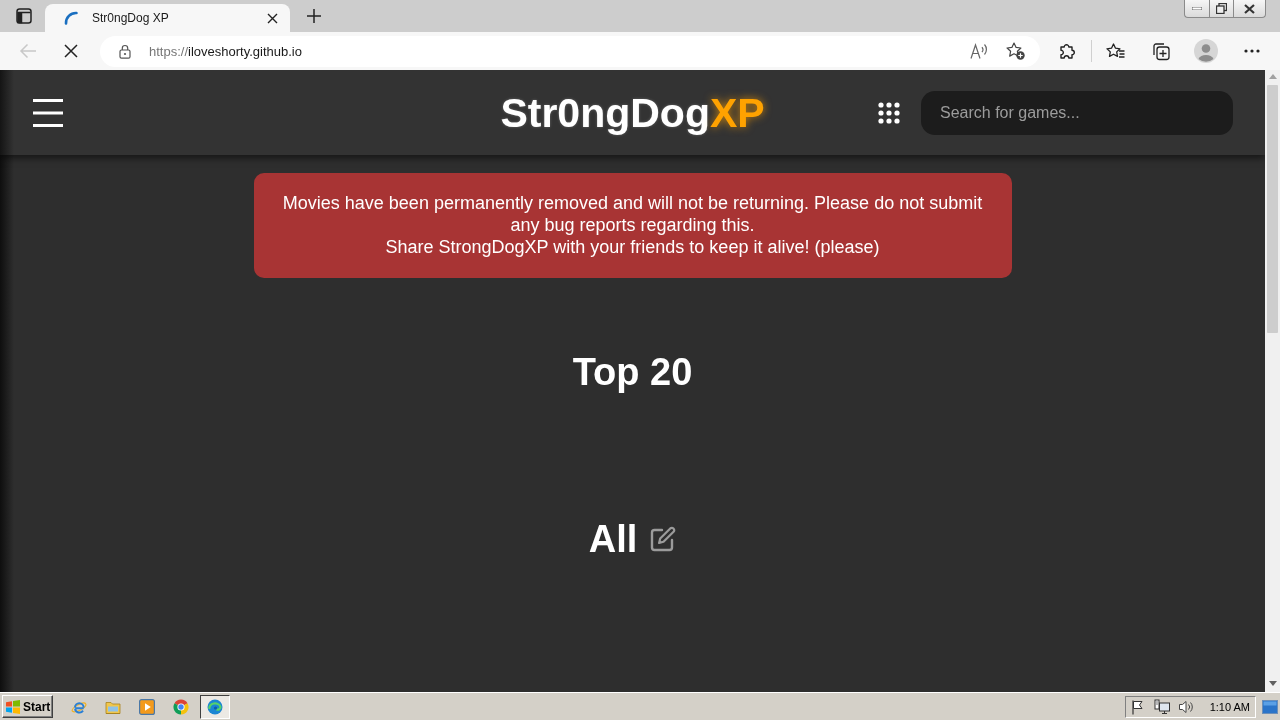  I want to click on more-icon, so click(1252, 51).